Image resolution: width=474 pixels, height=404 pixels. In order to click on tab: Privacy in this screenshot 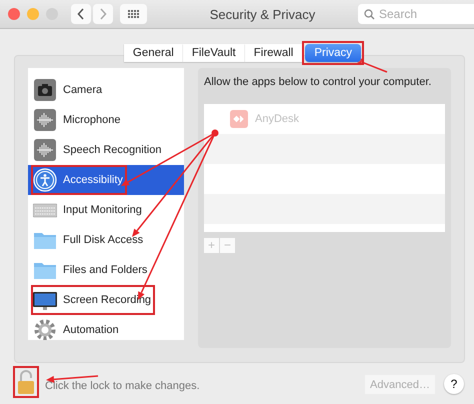, I will do `click(333, 53)`.